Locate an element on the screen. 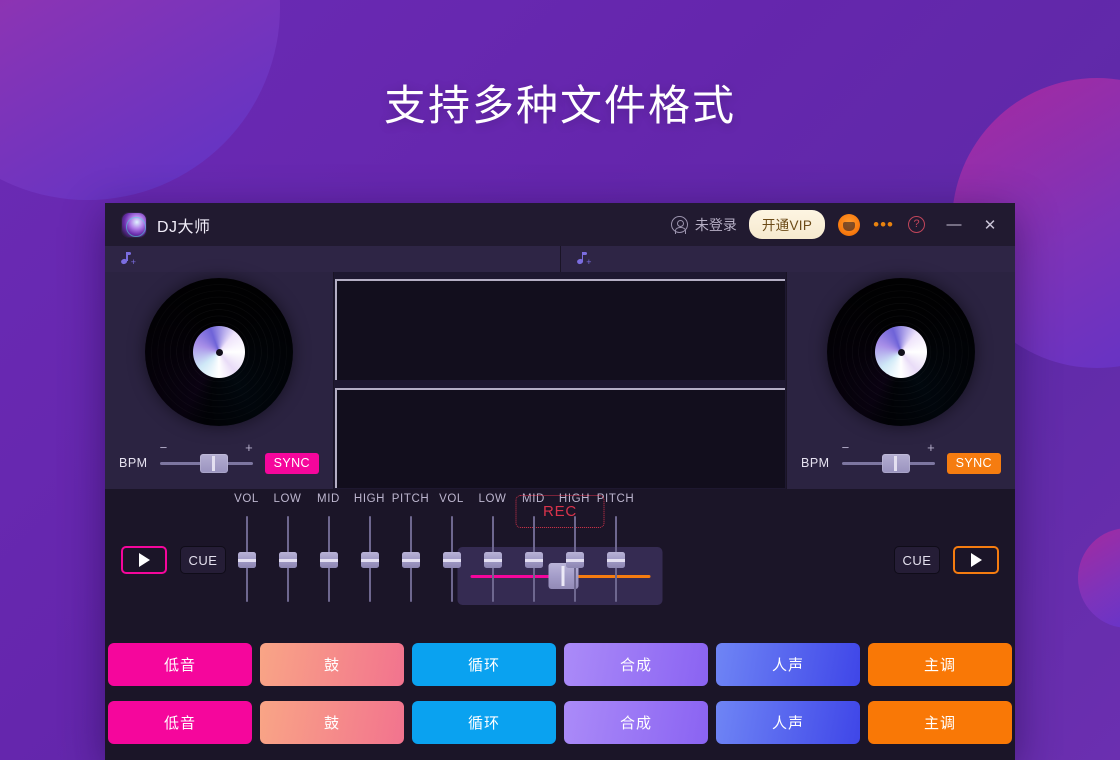  minimize-icon: — is located at coordinates (954, 224).